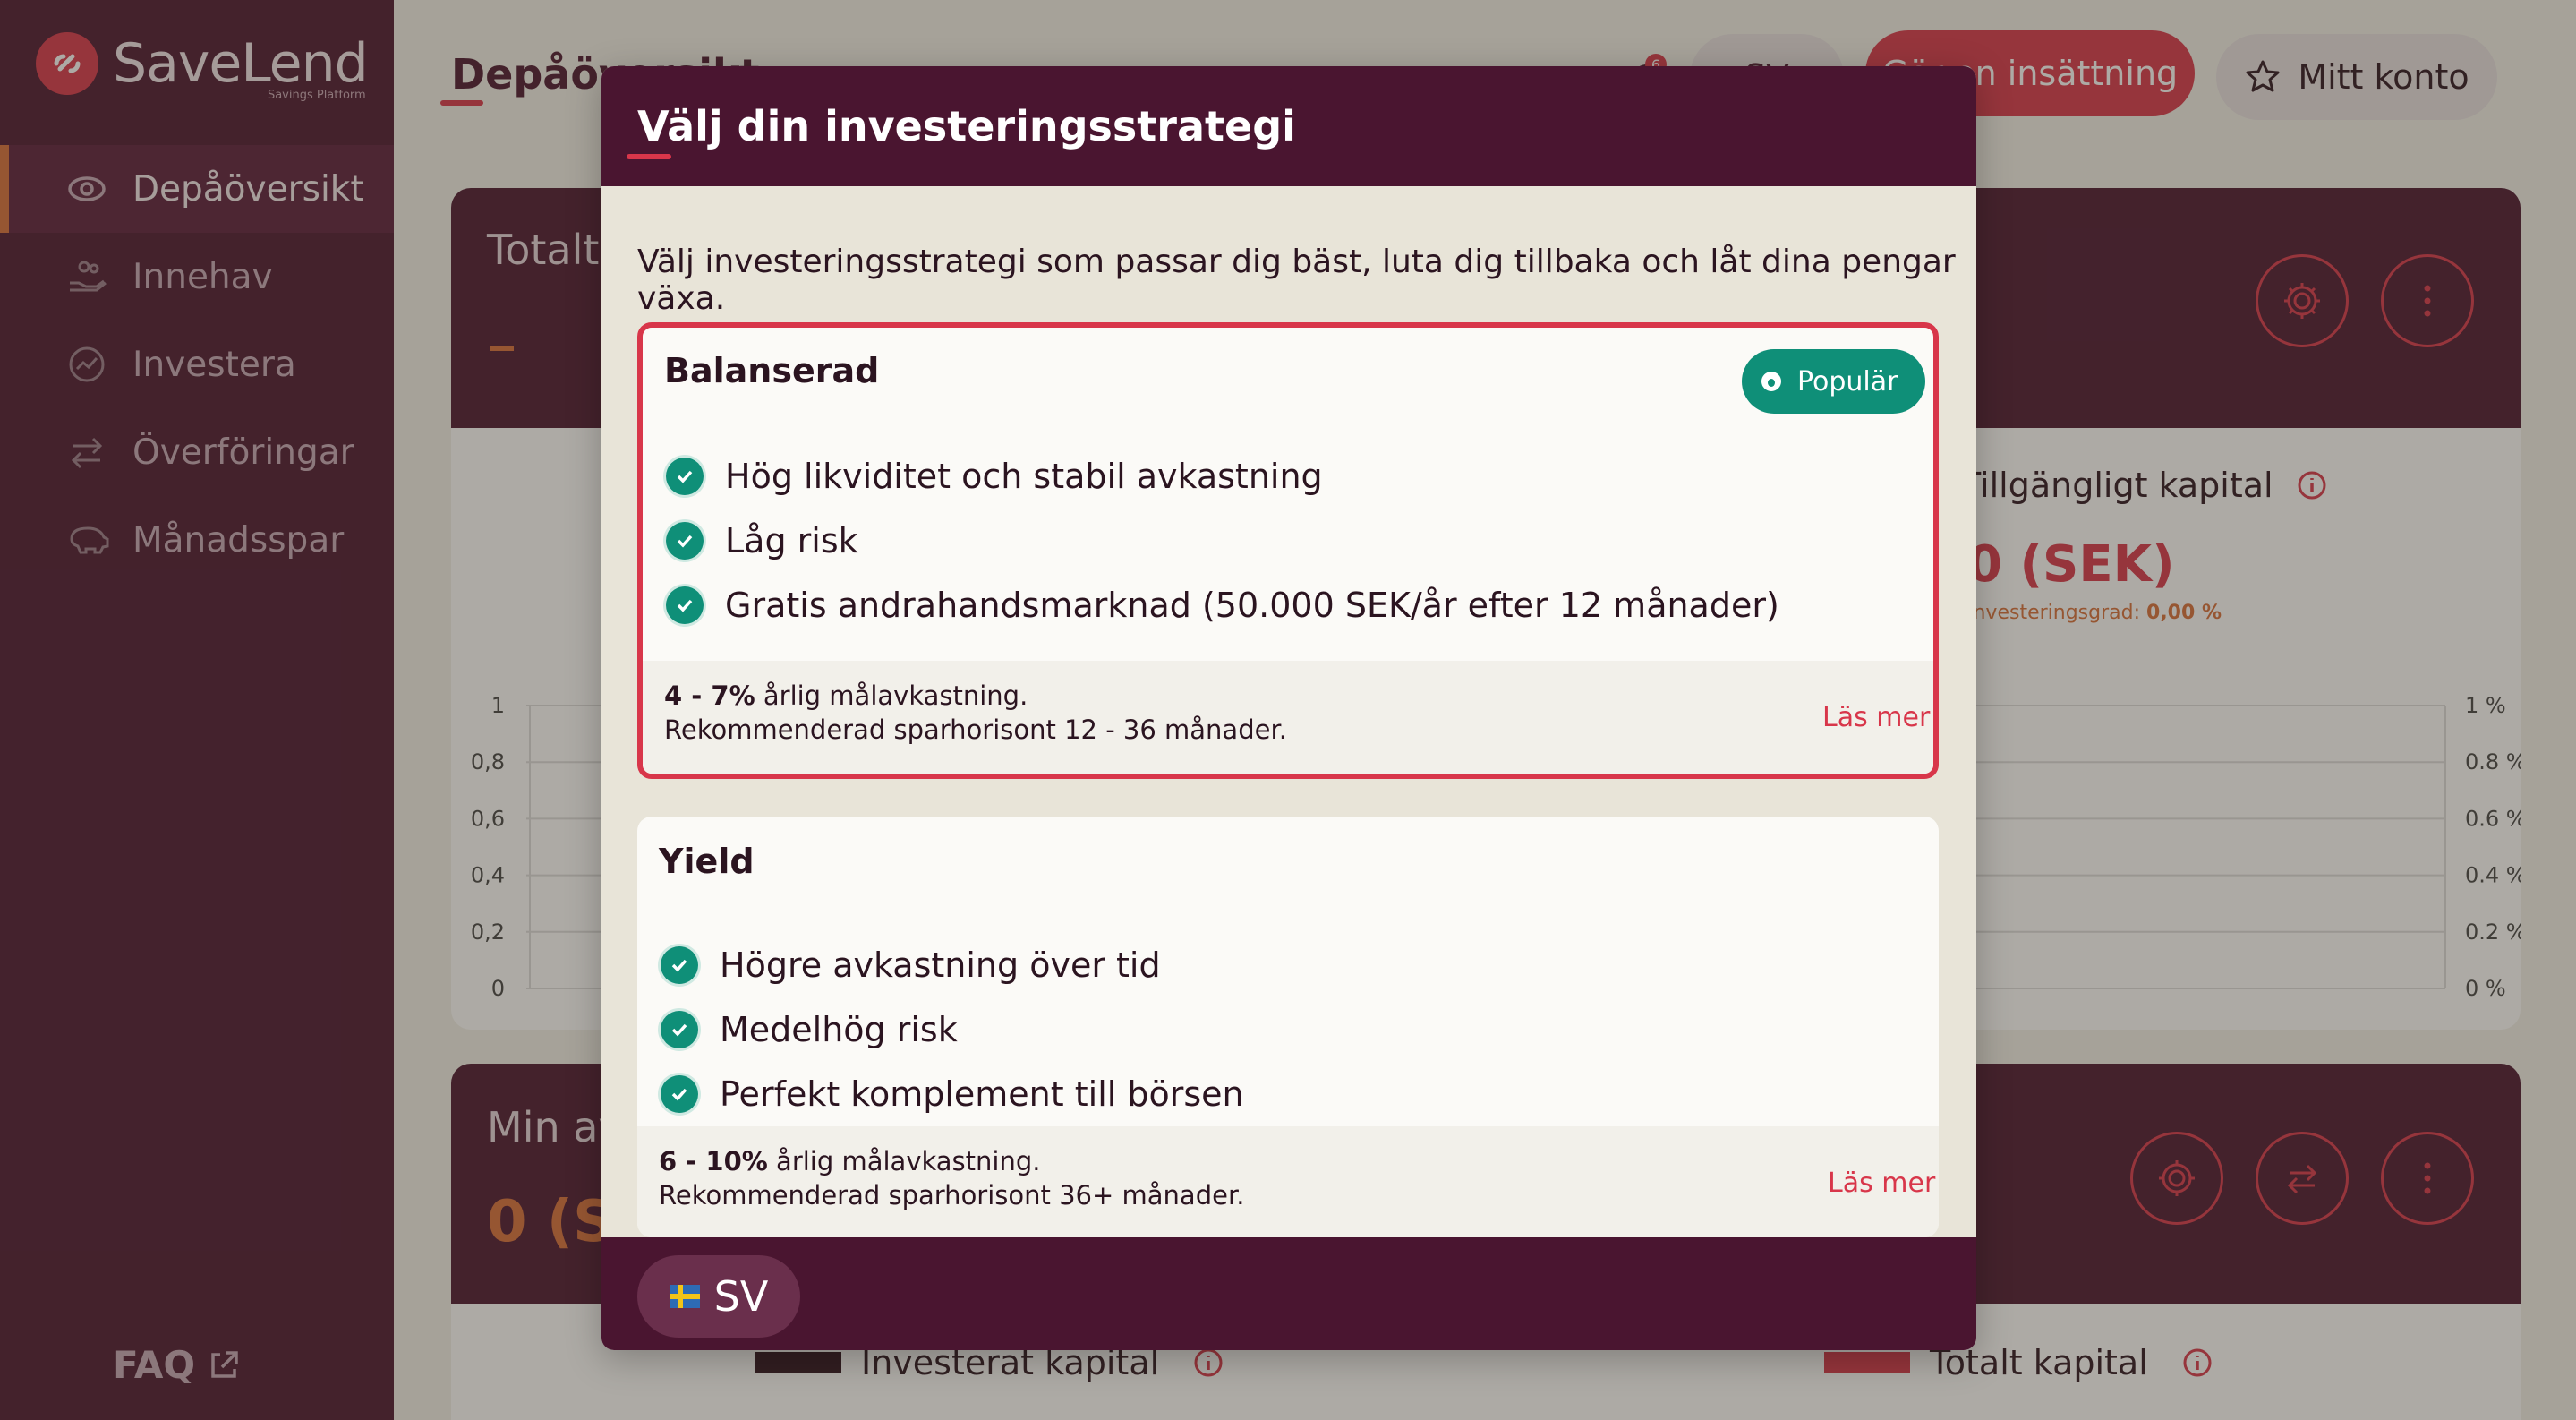 The image size is (2576, 1420). I want to click on feature-label: Högre avkastning över tid, so click(940, 965).